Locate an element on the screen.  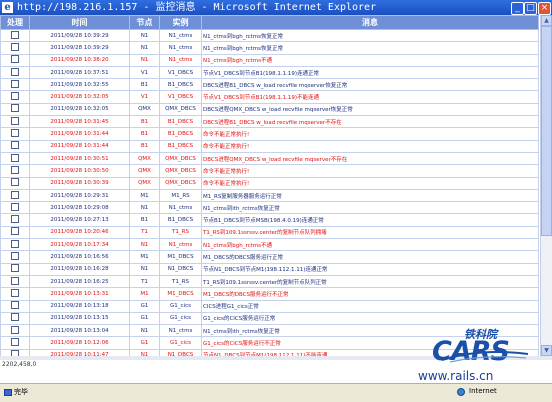
header-select: 处理 is located at coordinates (15, 22).